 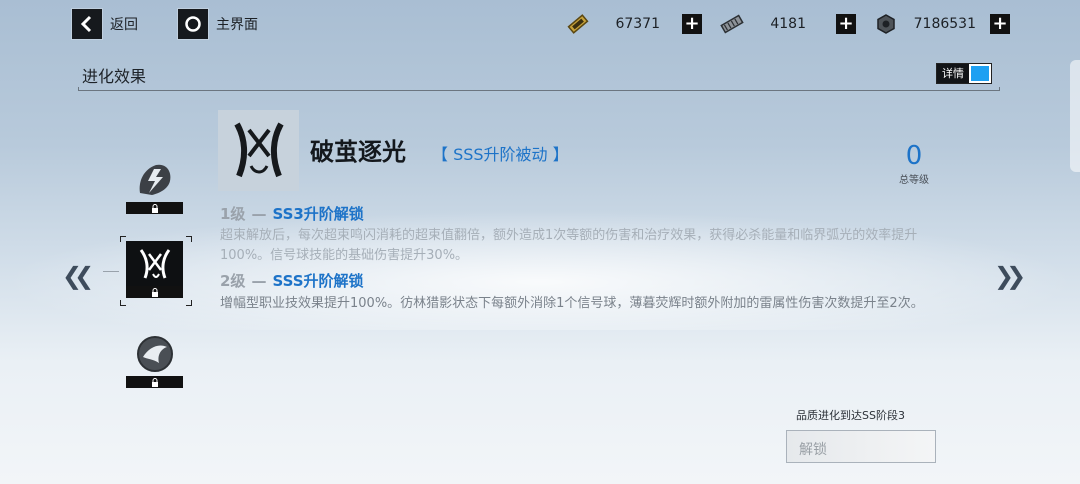 What do you see at coordinates (124, 25) in the screenshot?
I see `back-label: 返回` at bounding box center [124, 25].